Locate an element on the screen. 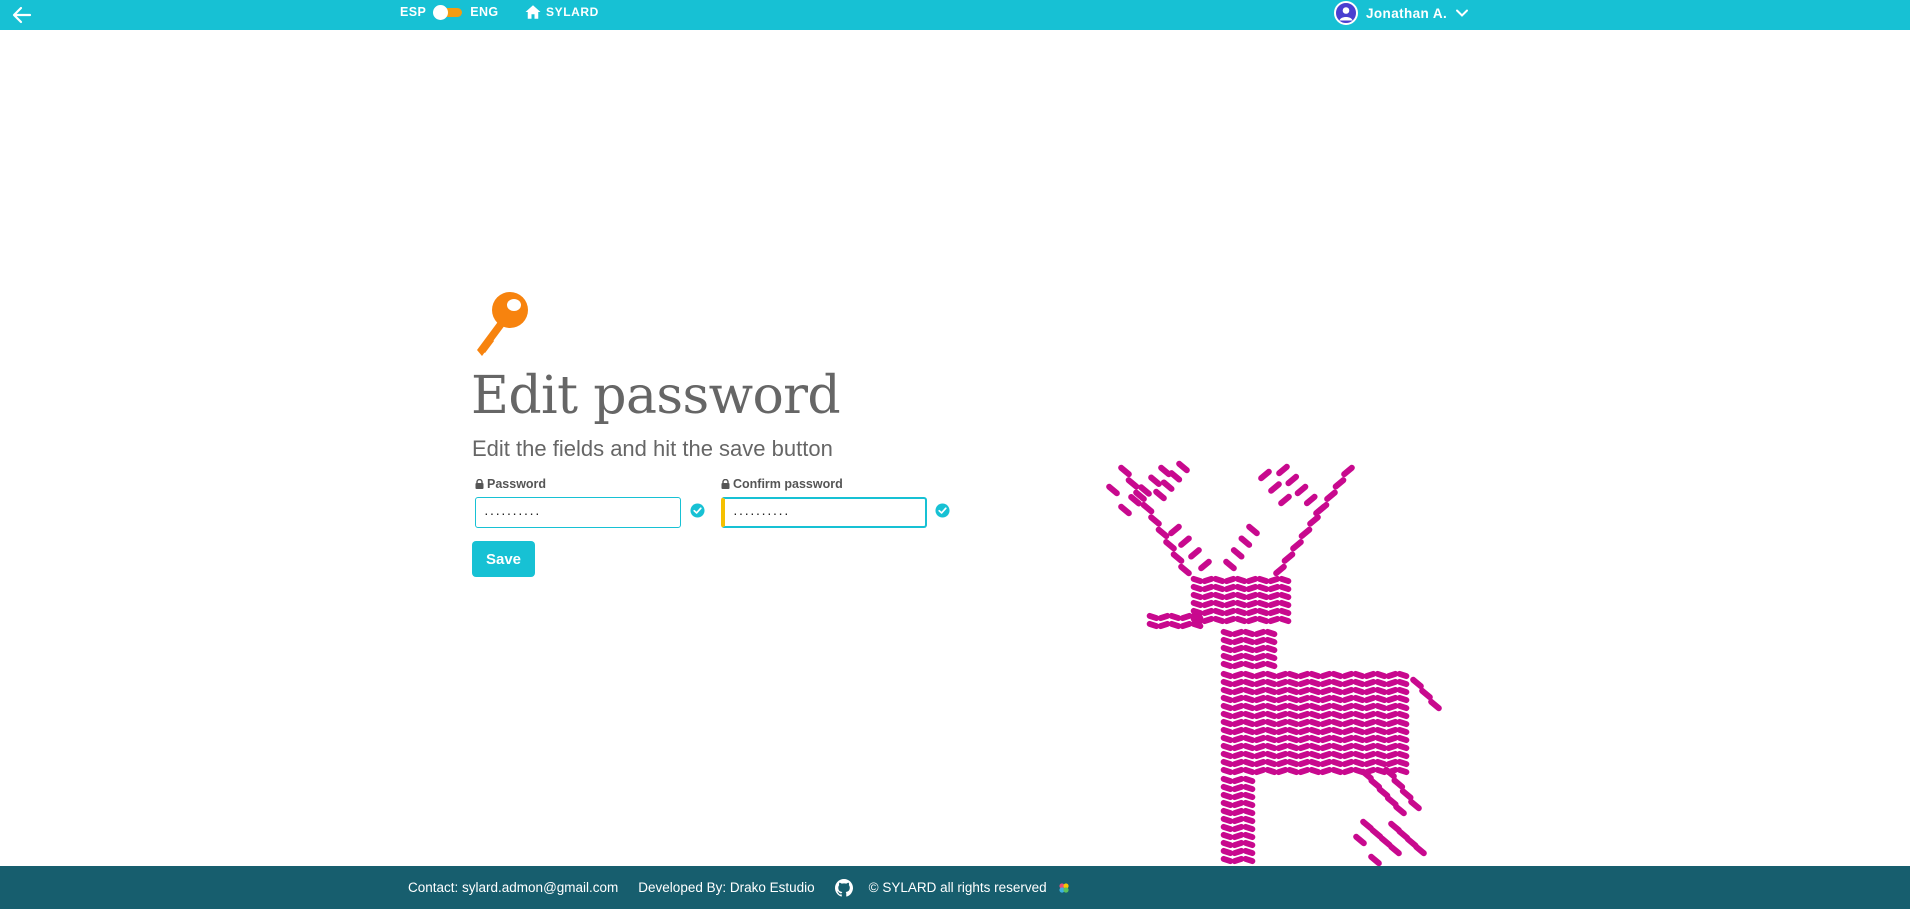 Image resolution: width=1910 pixels, height=909 pixels. language-switch: ESP ENG is located at coordinates (449, 12).